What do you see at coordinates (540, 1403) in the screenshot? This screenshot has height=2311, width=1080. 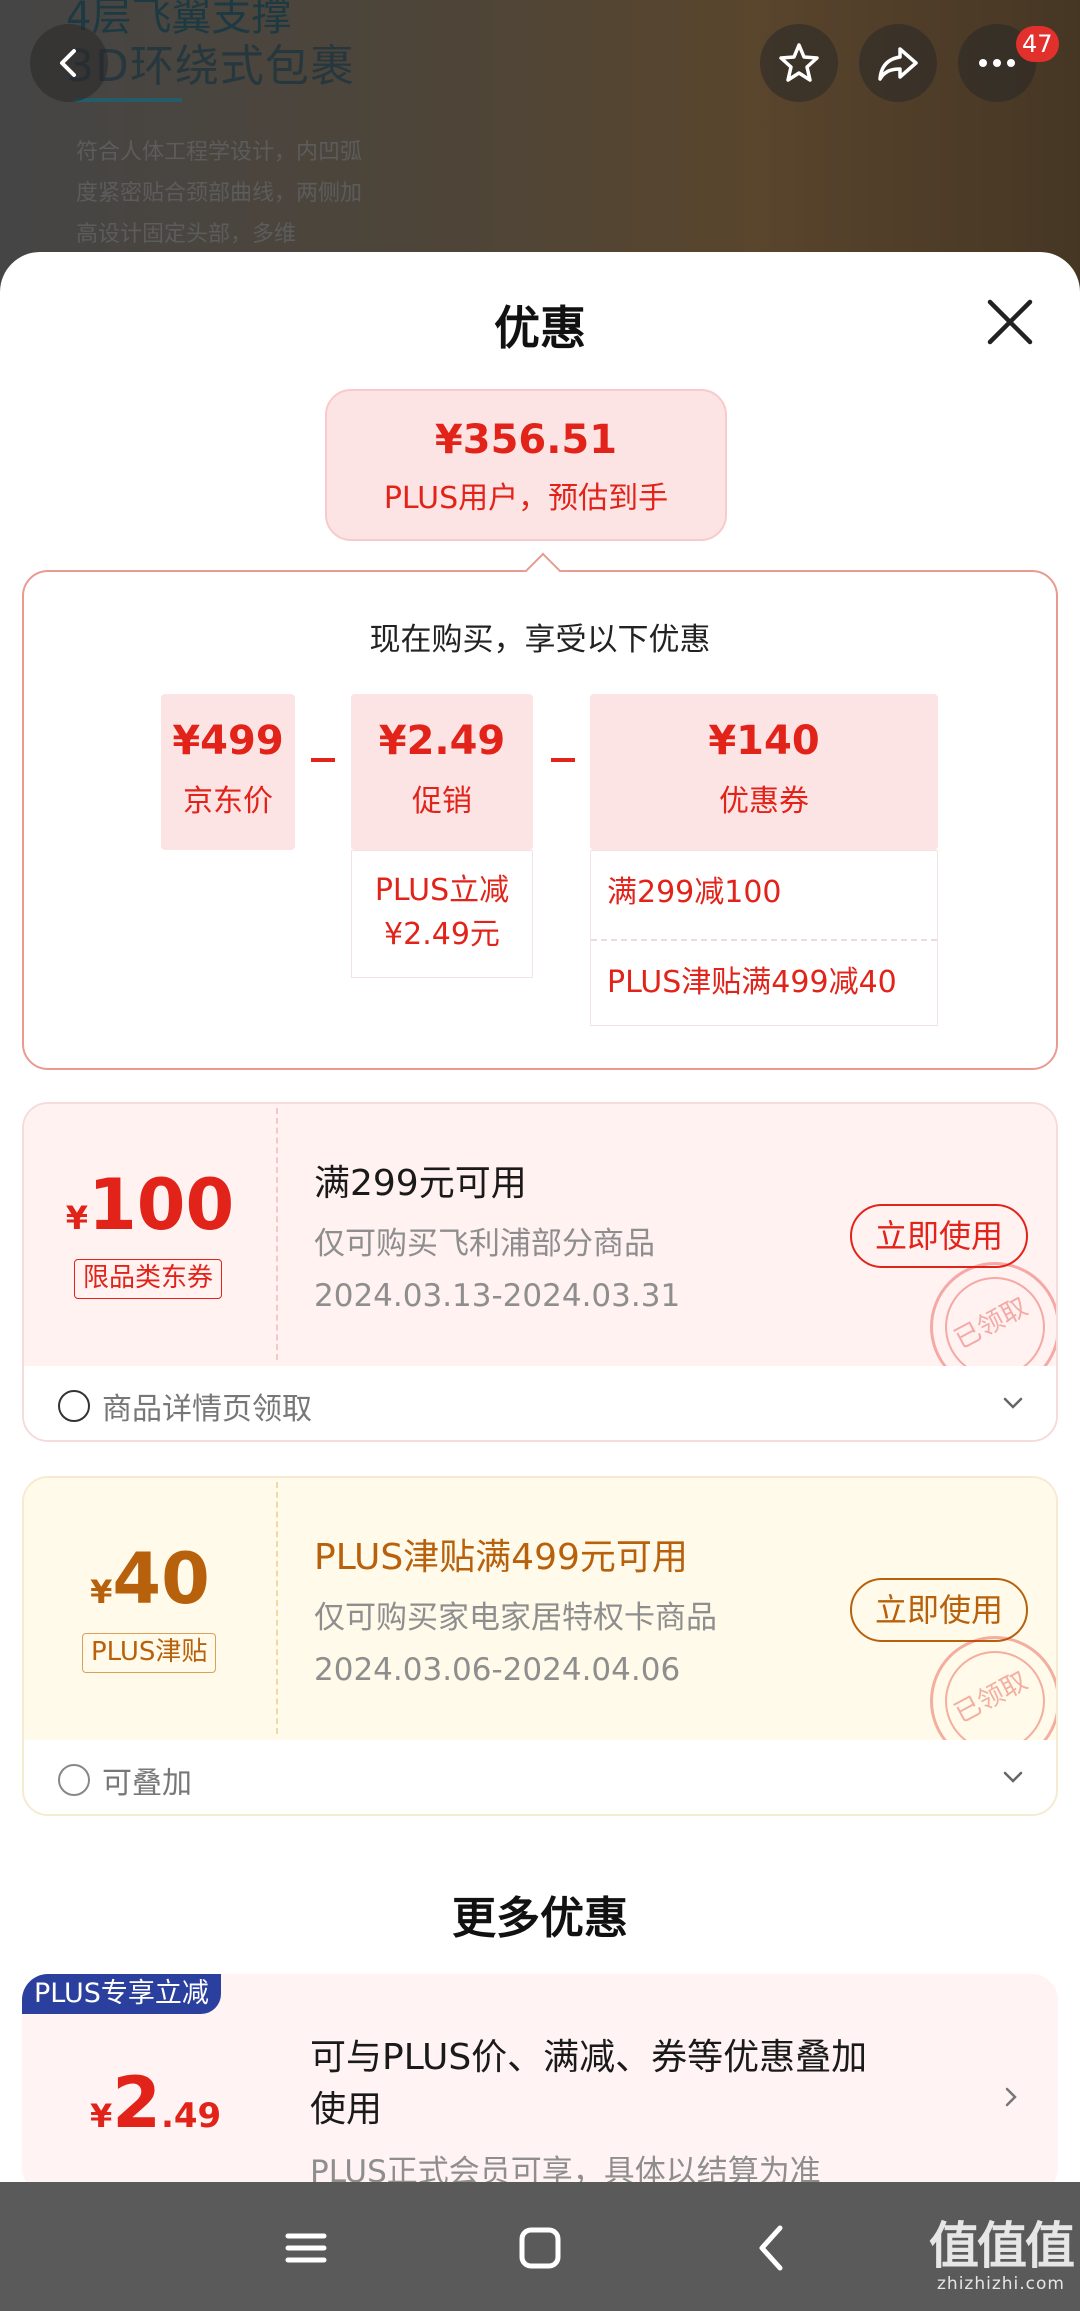 I see `coupon-footer: 商品详情页领取` at bounding box center [540, 1403].